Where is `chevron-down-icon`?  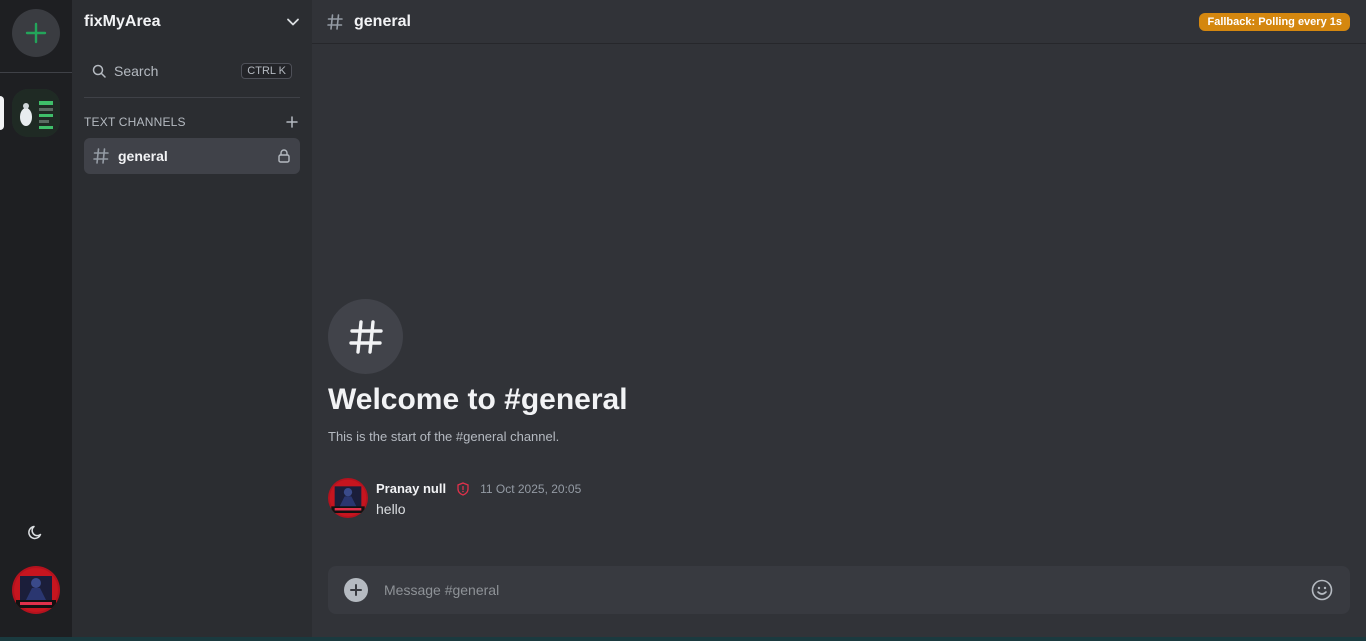 chevron-down-icon is located at coordinates (293, 22).